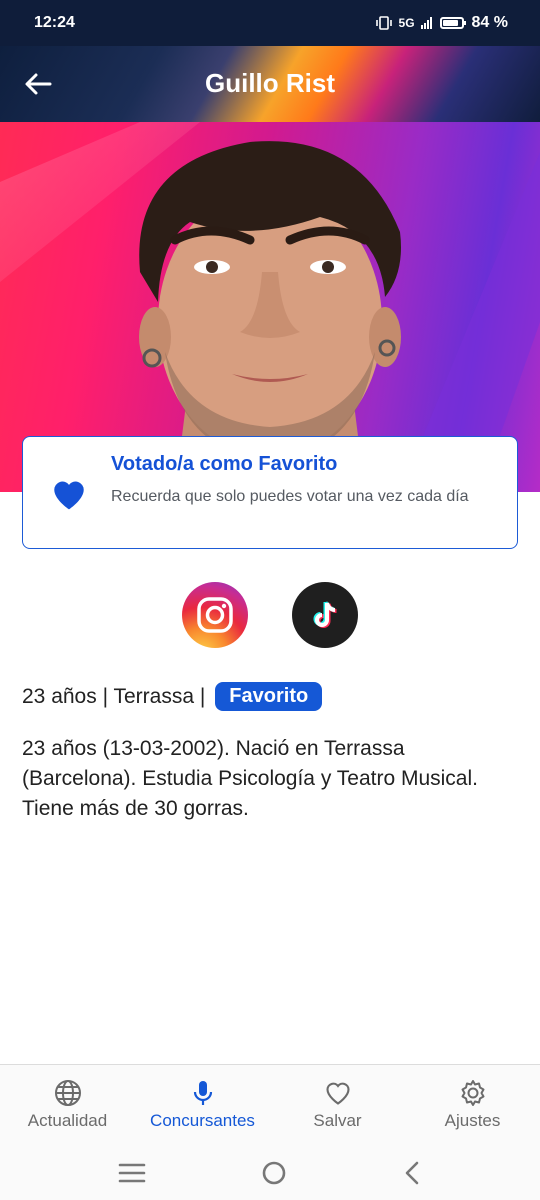 The height and width of the screenshot is (1200, 540). What do you see at coordinates (224, 464) in the screenshot?
I see `vote-title: Votado/a como Favorito` at bounding box center [224, 464].